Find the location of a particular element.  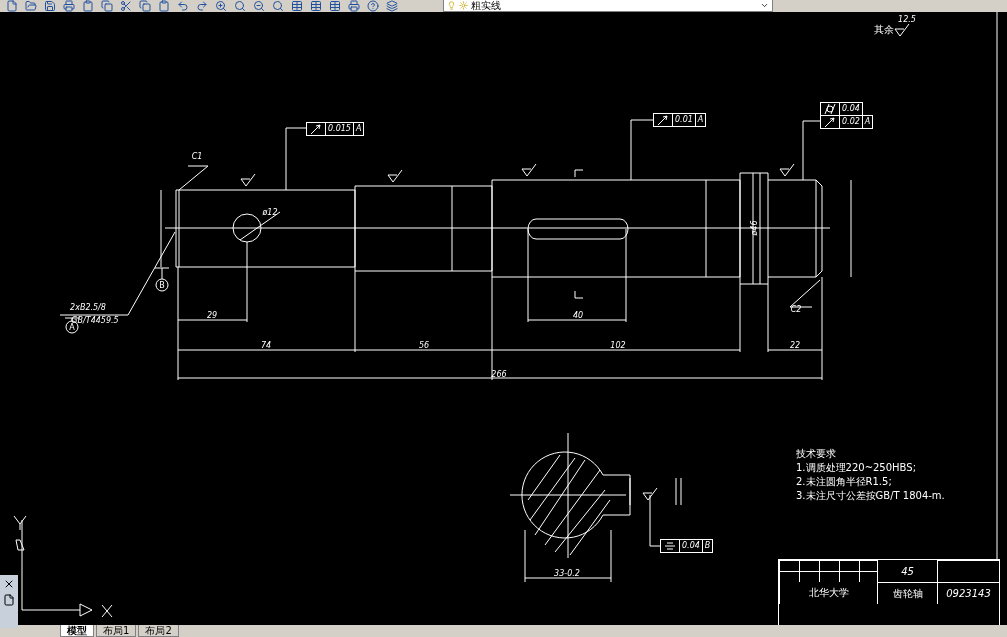

sun-icon is located at coordinates (463, 5).